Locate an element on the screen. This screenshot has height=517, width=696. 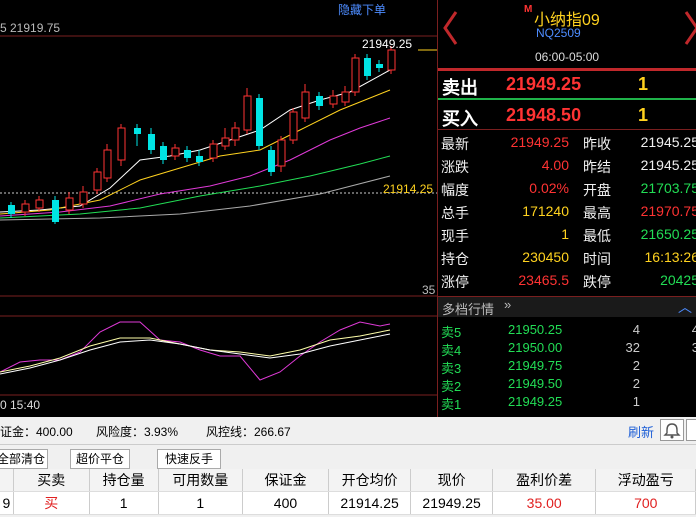
bid-row: 买入 21948.50 1 is located at coordinates (567, 114).